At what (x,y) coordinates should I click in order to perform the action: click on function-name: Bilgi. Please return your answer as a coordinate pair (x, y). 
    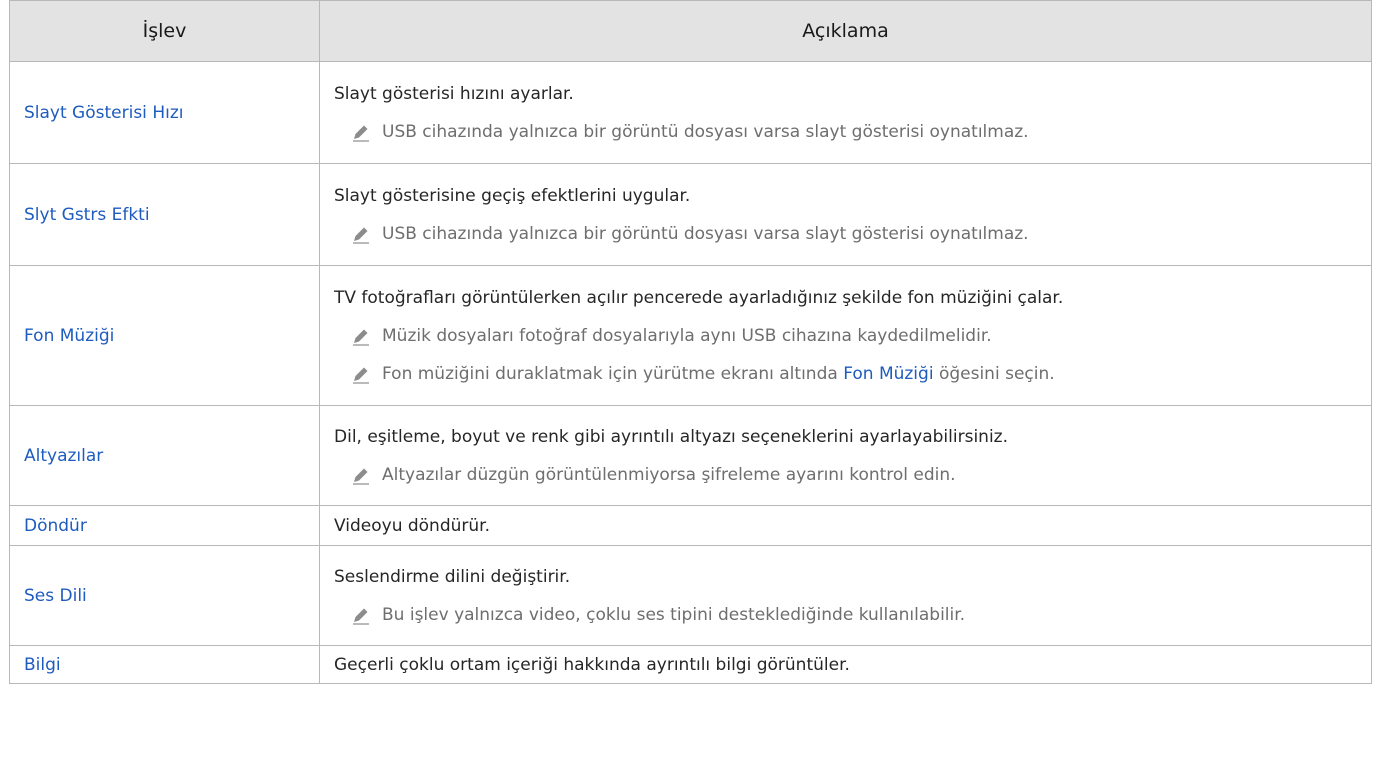
    Looking at the image, I should click on (164, 664).